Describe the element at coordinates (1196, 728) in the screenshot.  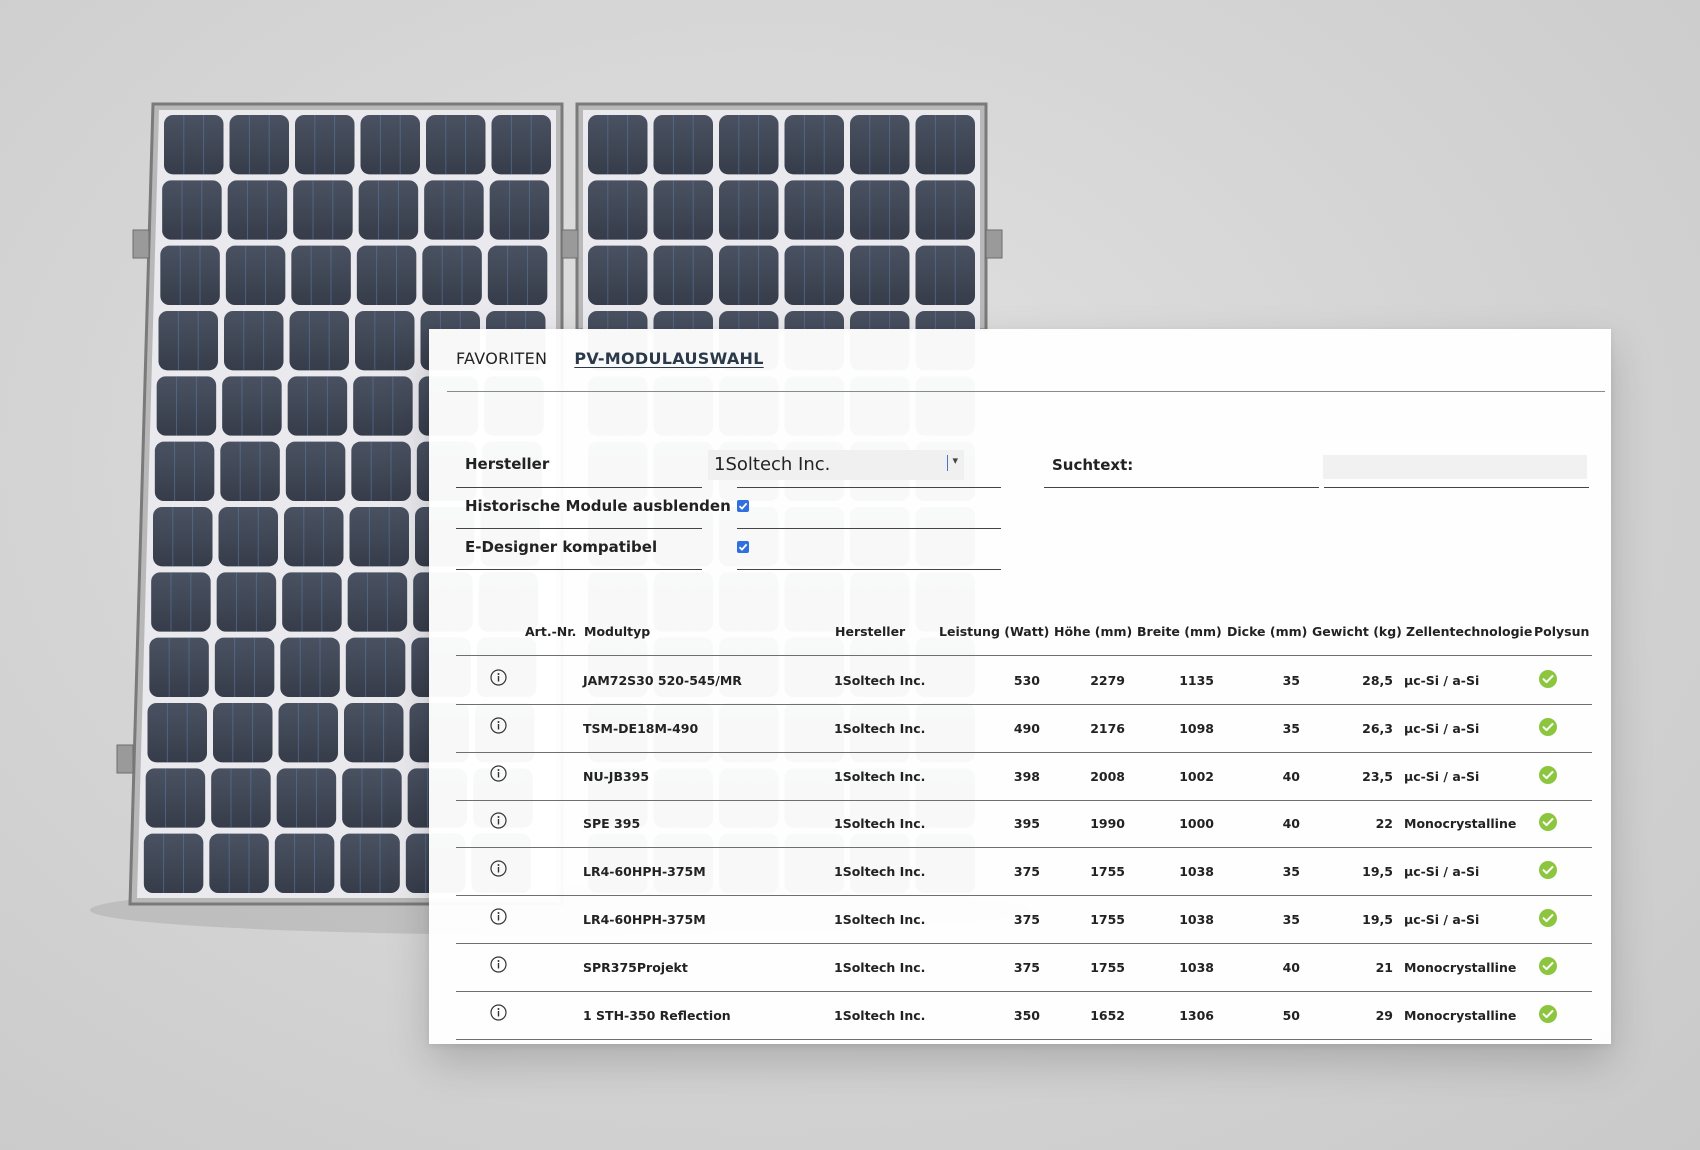
I see `cell-breite: 1098` at that location.